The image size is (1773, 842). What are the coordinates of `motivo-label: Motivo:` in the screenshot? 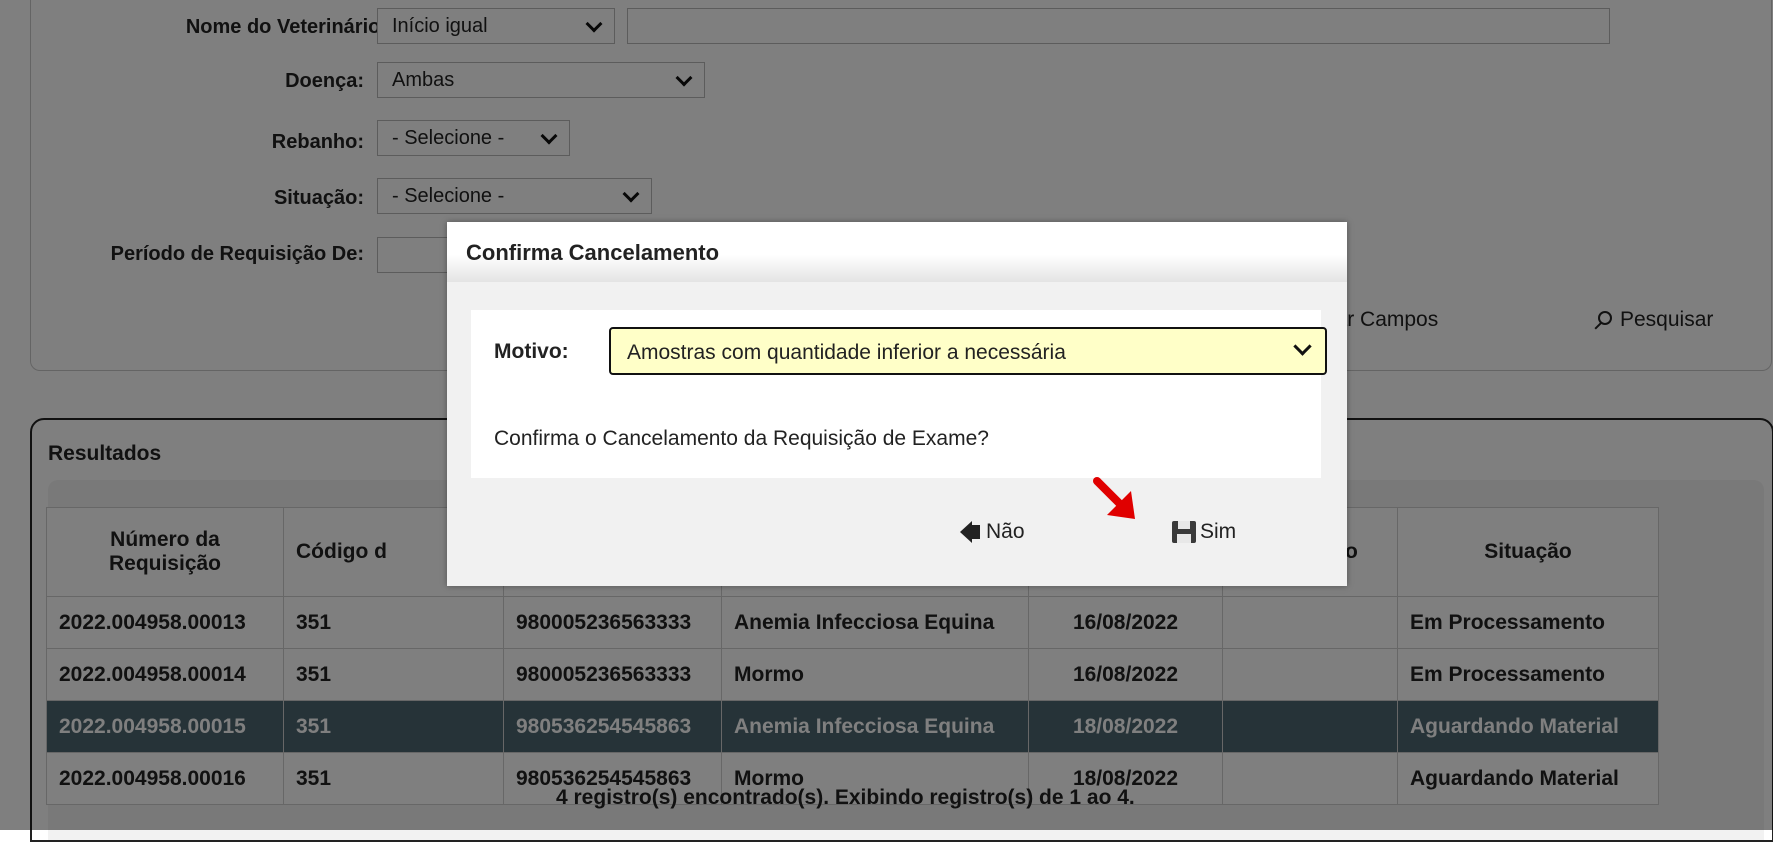 It's located at (531, 351).